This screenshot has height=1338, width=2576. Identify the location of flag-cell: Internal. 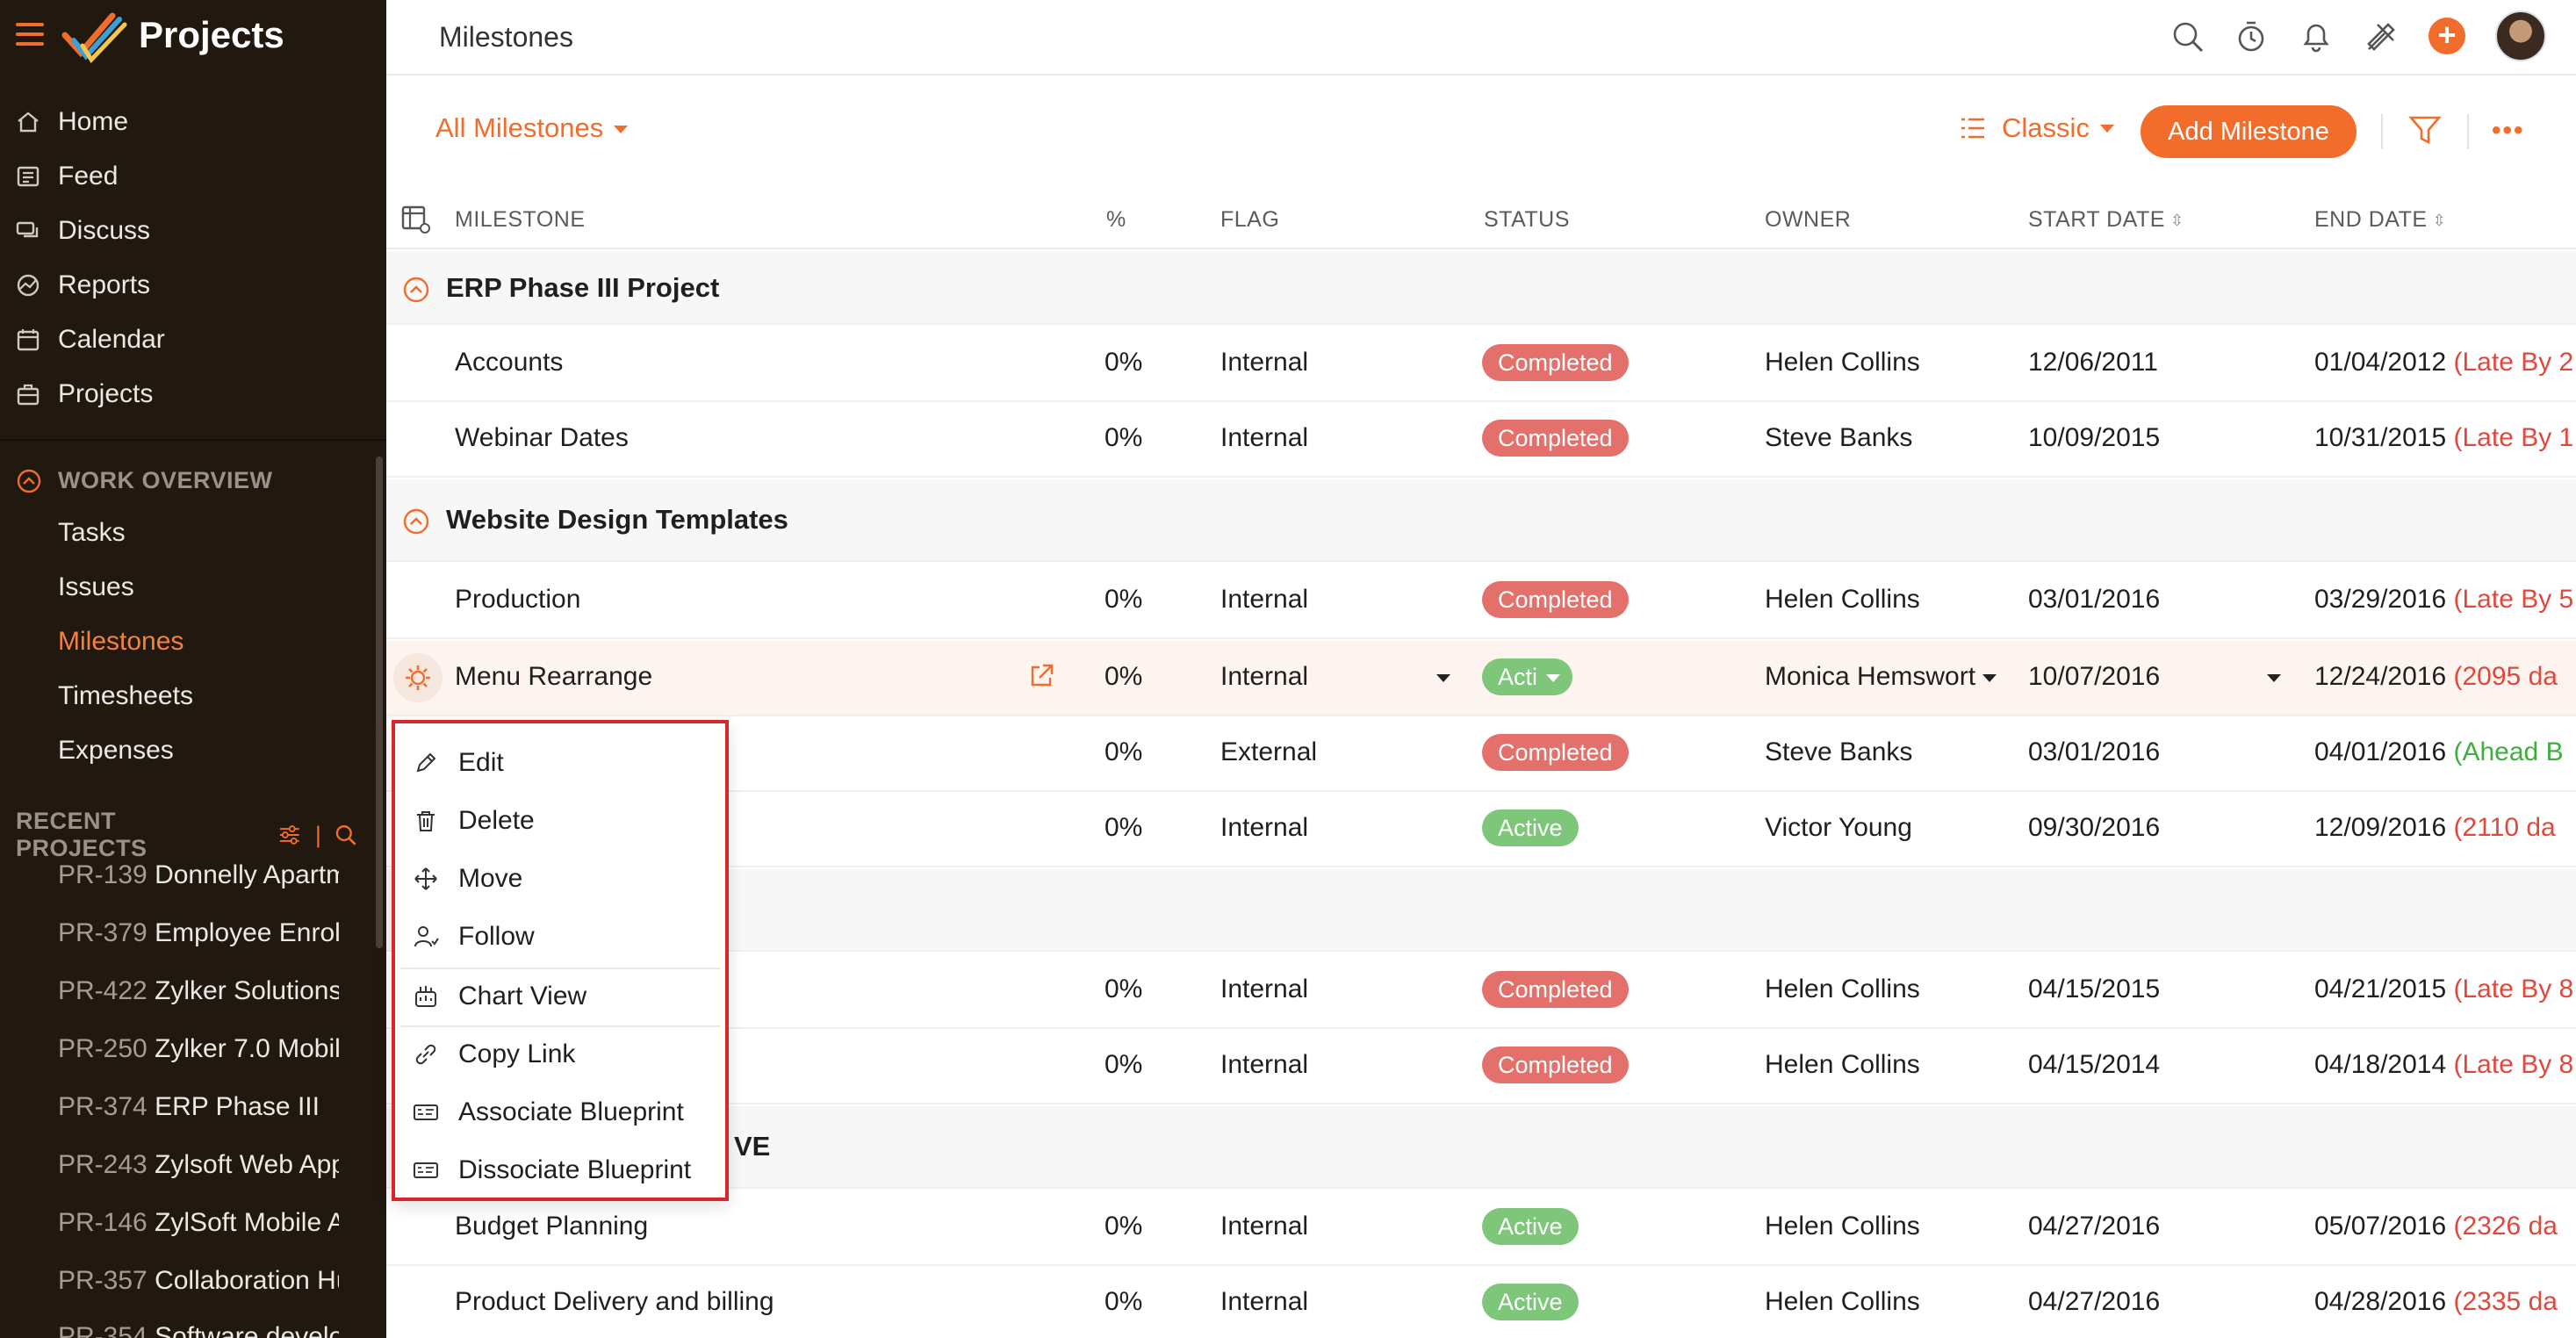
(1264, 677).